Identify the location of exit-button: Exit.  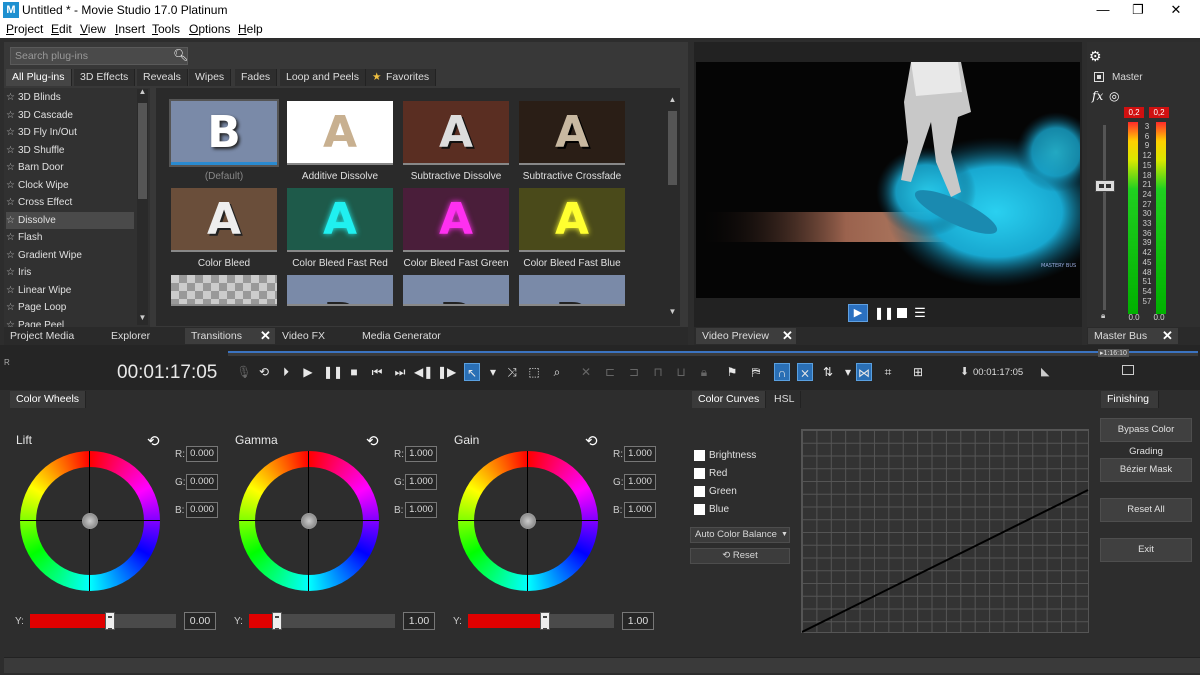
(1146, 550).